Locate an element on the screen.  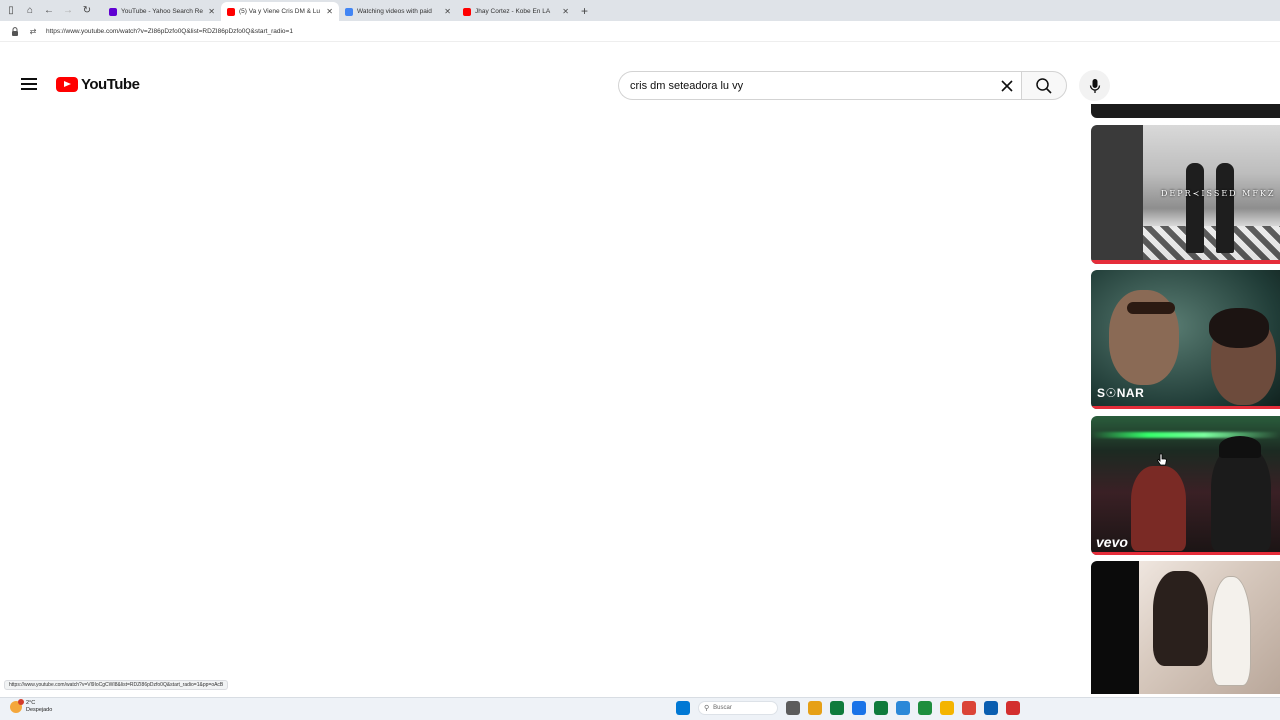
tab-title: (5) Va y Viene Cris DM & Lu is located at coordinates (280, 11).